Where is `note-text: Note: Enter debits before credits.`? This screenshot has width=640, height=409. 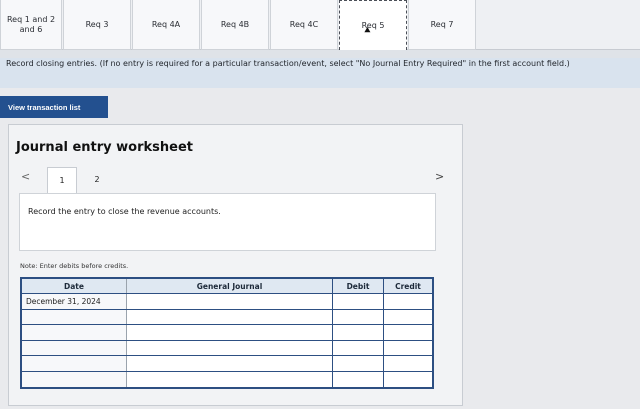 note-text: Note: Enter debits before credits. is located at coordinates (74, 266).